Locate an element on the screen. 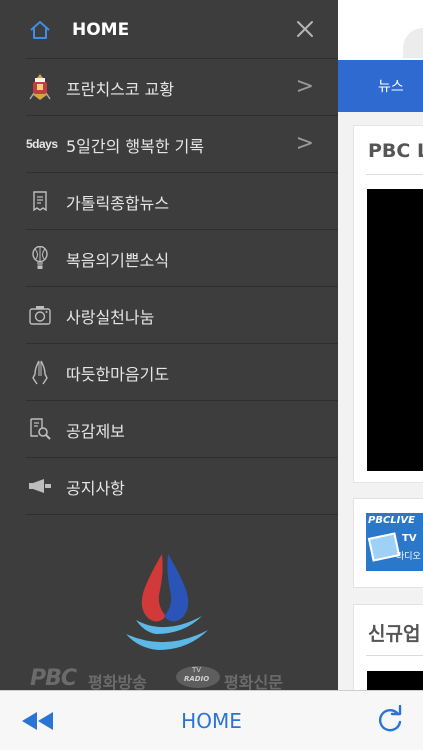 The image size is (423, 750). content-header is located at coordinates (380, 30).